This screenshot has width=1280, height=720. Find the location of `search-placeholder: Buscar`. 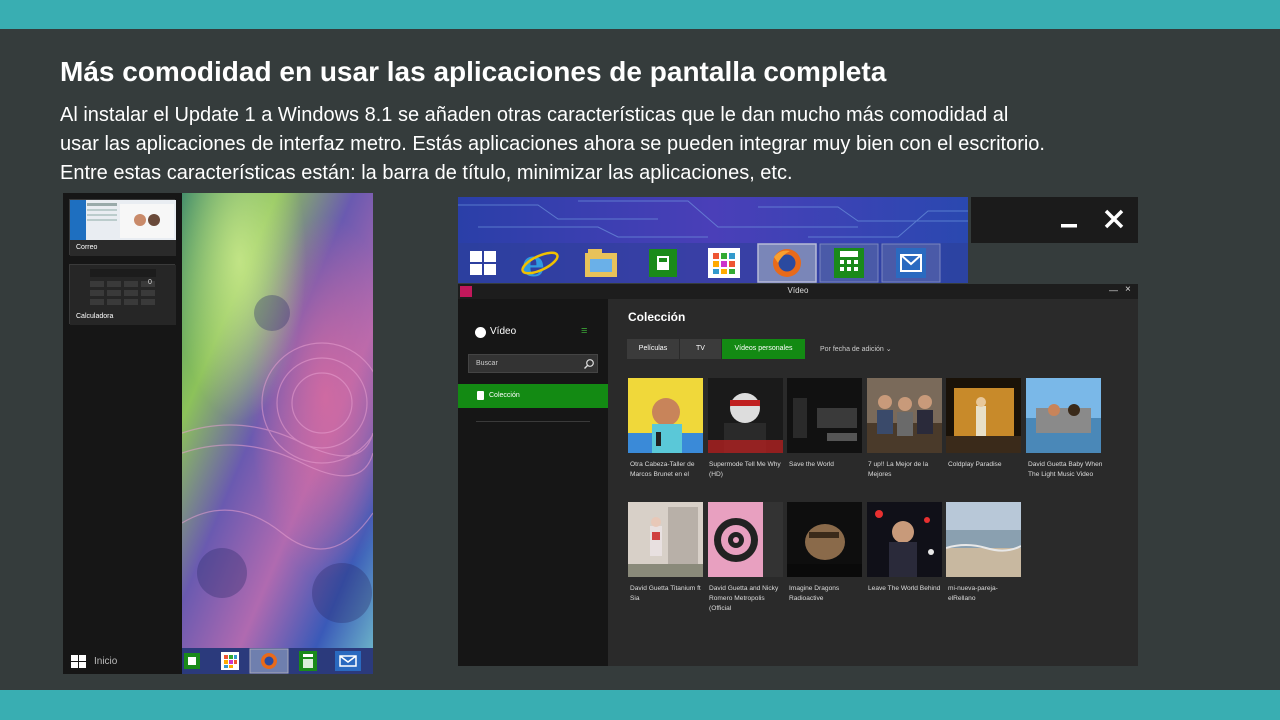

search-placeholder: Buscar is located at coordinates (487, 363).